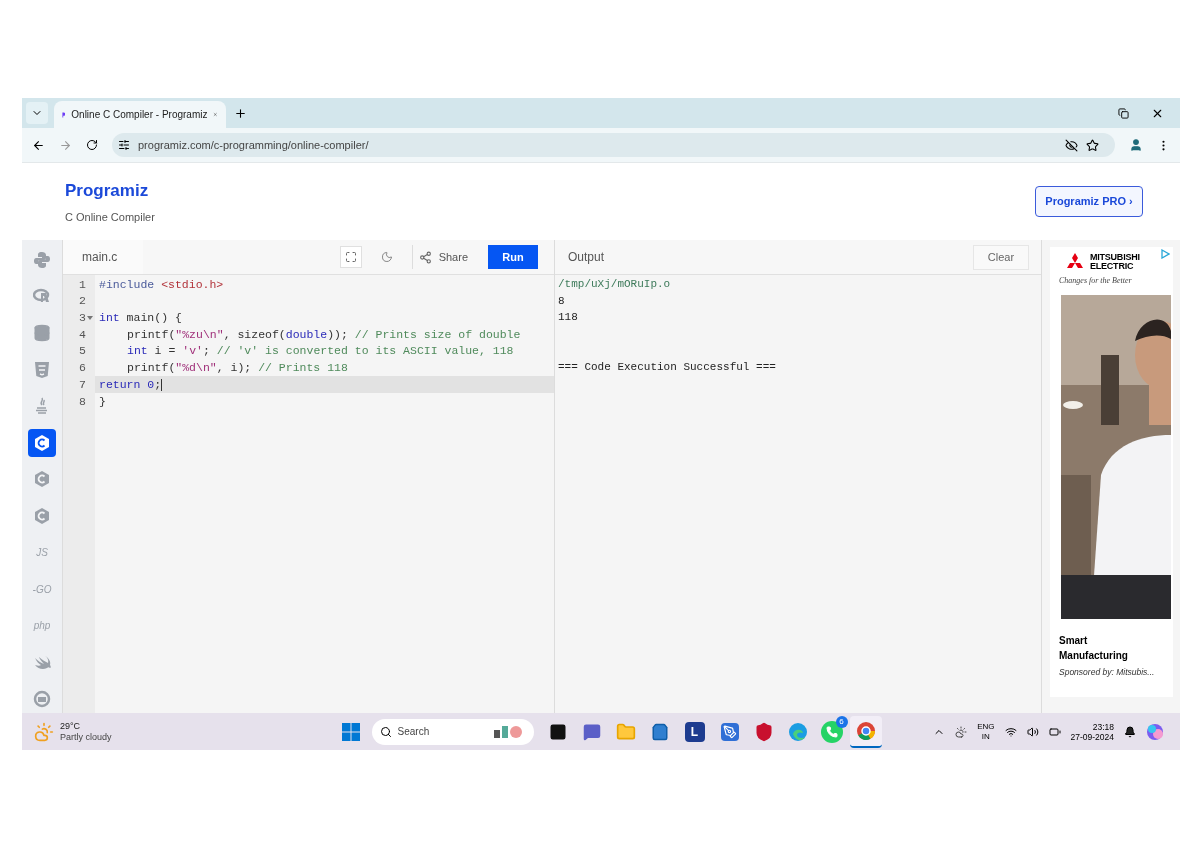  I want to click on share-icon, so click(425, 257).